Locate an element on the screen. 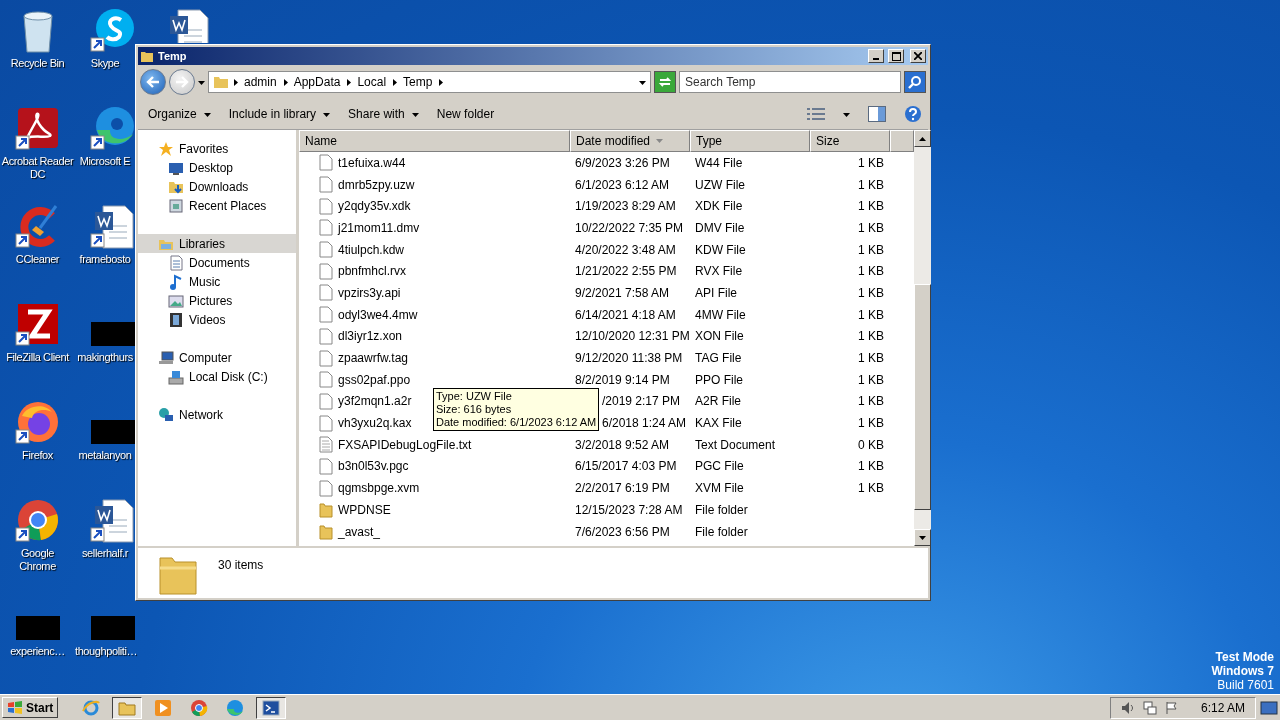 The image size is (1280, 720). nav-item: Computer is located at coordinates (217, 357).